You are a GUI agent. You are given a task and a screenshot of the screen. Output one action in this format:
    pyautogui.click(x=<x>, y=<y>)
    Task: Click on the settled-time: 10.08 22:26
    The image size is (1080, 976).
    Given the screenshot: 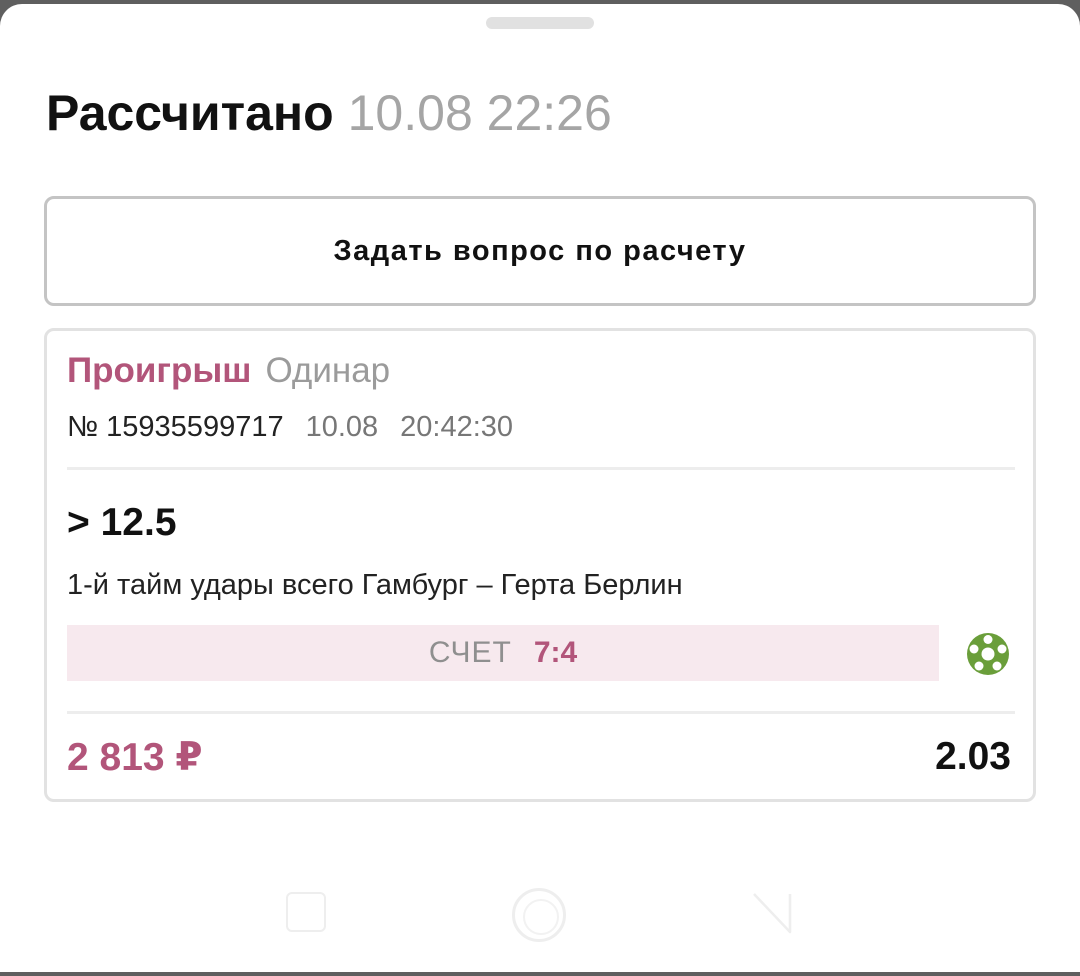 What is the action you would take?
    pyautogui.click(x=479, y=113)
    